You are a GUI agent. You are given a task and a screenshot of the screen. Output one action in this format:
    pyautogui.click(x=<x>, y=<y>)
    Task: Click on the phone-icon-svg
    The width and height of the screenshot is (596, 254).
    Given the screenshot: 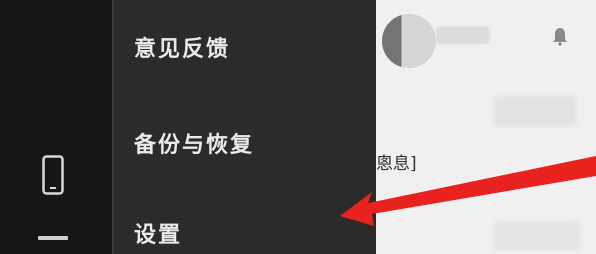 What is the action you would take?
    pyautogui.click(x=53, y=175)
    